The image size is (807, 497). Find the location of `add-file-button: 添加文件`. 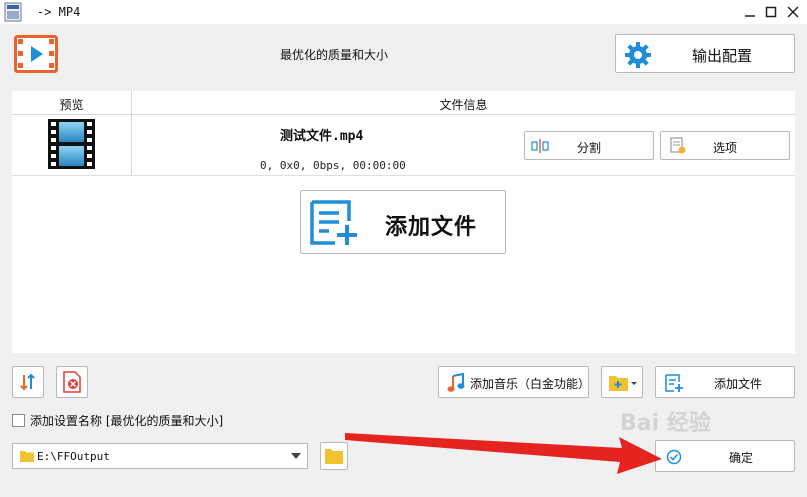

add-file-button: 添加文件 is located at coordinates (725, 382).